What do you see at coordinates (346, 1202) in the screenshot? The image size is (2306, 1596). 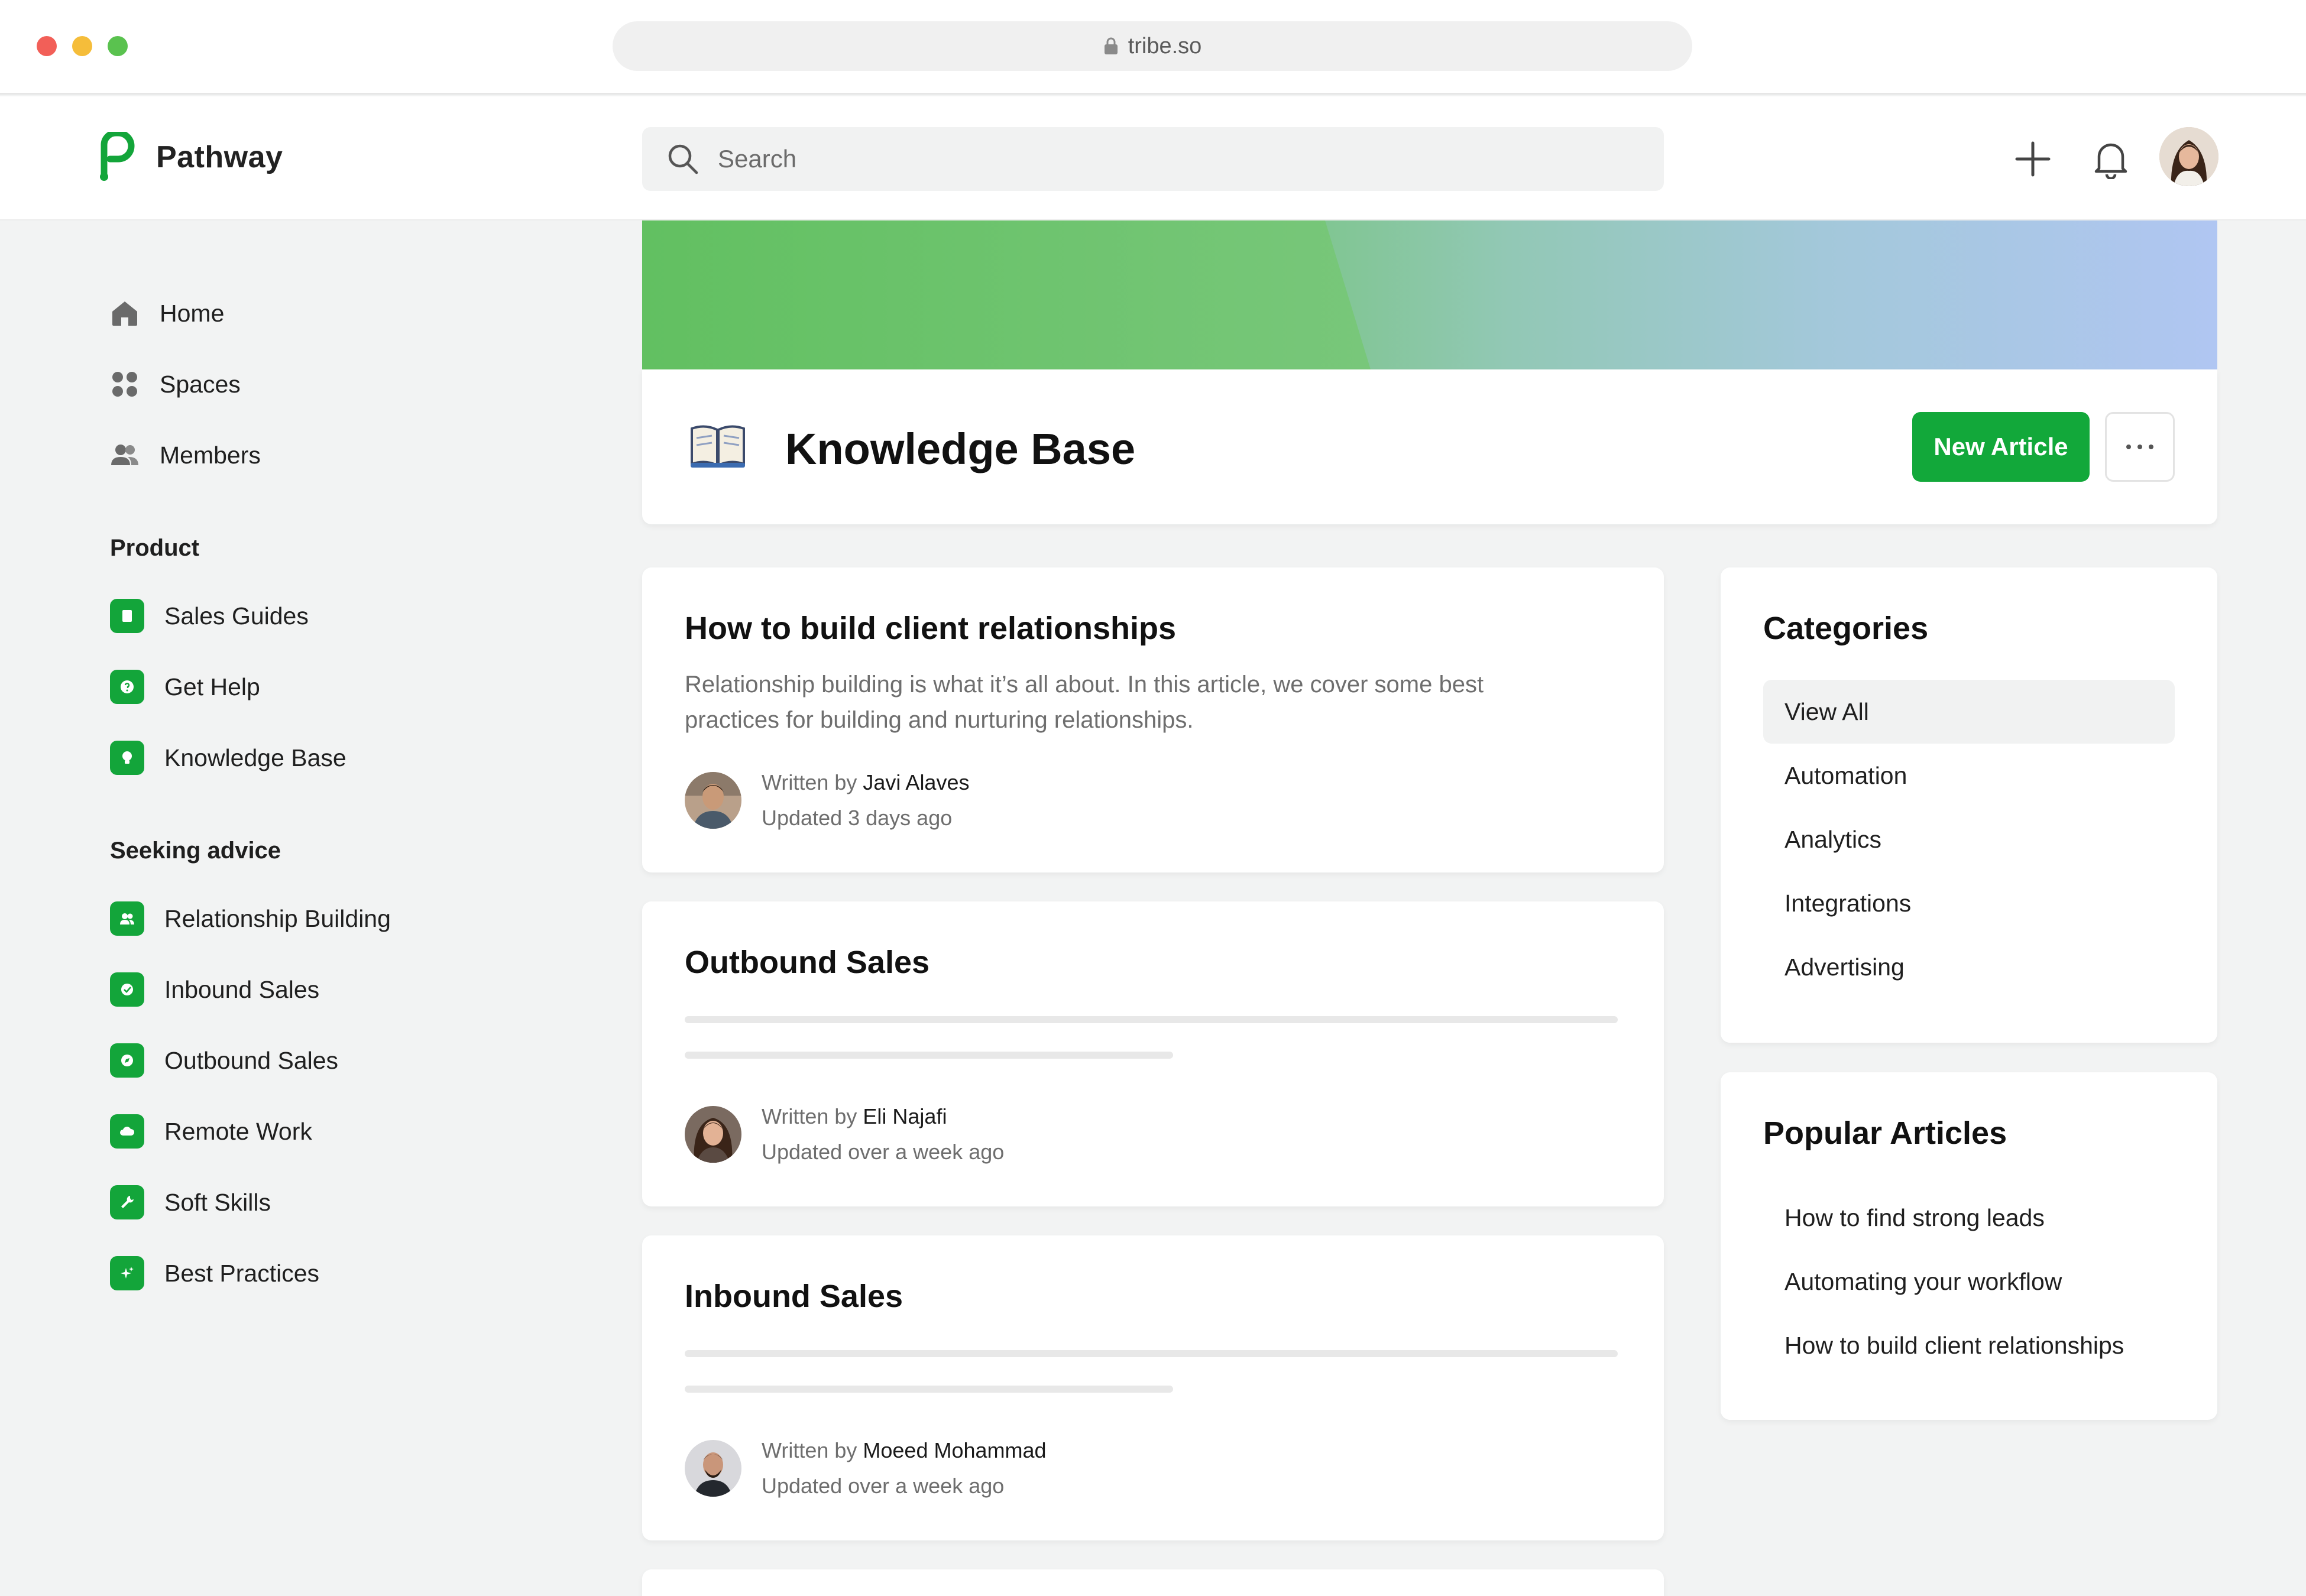 I see `sidebar-item-soft-skills: Soft Skills` at bounding box center [346, 1202].